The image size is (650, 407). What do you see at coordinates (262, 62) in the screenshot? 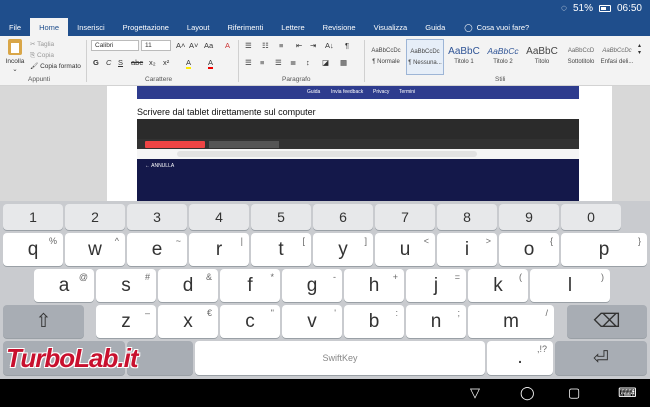
I see `align-center-icon: ≡` at bounding box center [262, 62].